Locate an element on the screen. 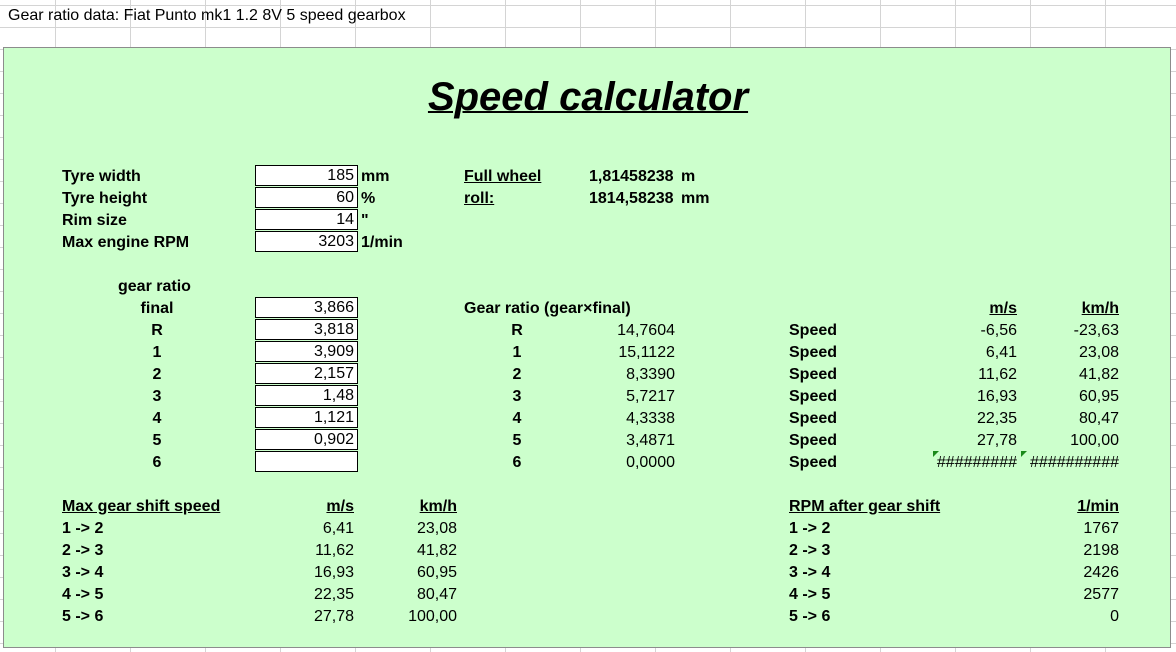 This screenshot has height=652, width=1176. rpm-shift-value-5: 0 is located at coordinates (1114, 616).